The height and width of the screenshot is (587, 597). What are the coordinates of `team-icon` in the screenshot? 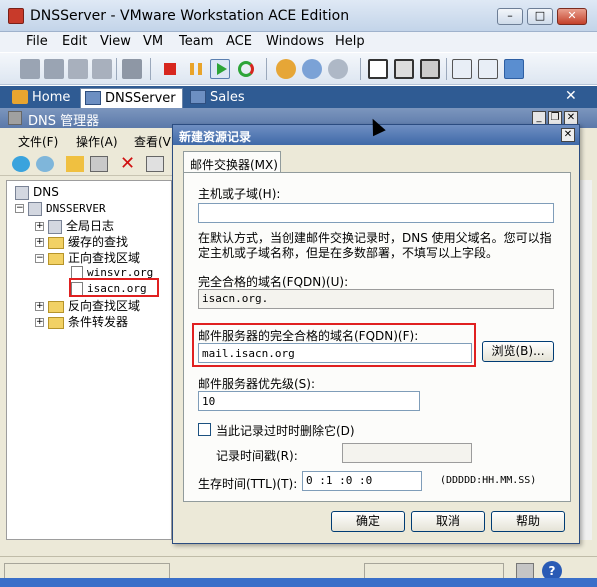 It's located at (286, 69).